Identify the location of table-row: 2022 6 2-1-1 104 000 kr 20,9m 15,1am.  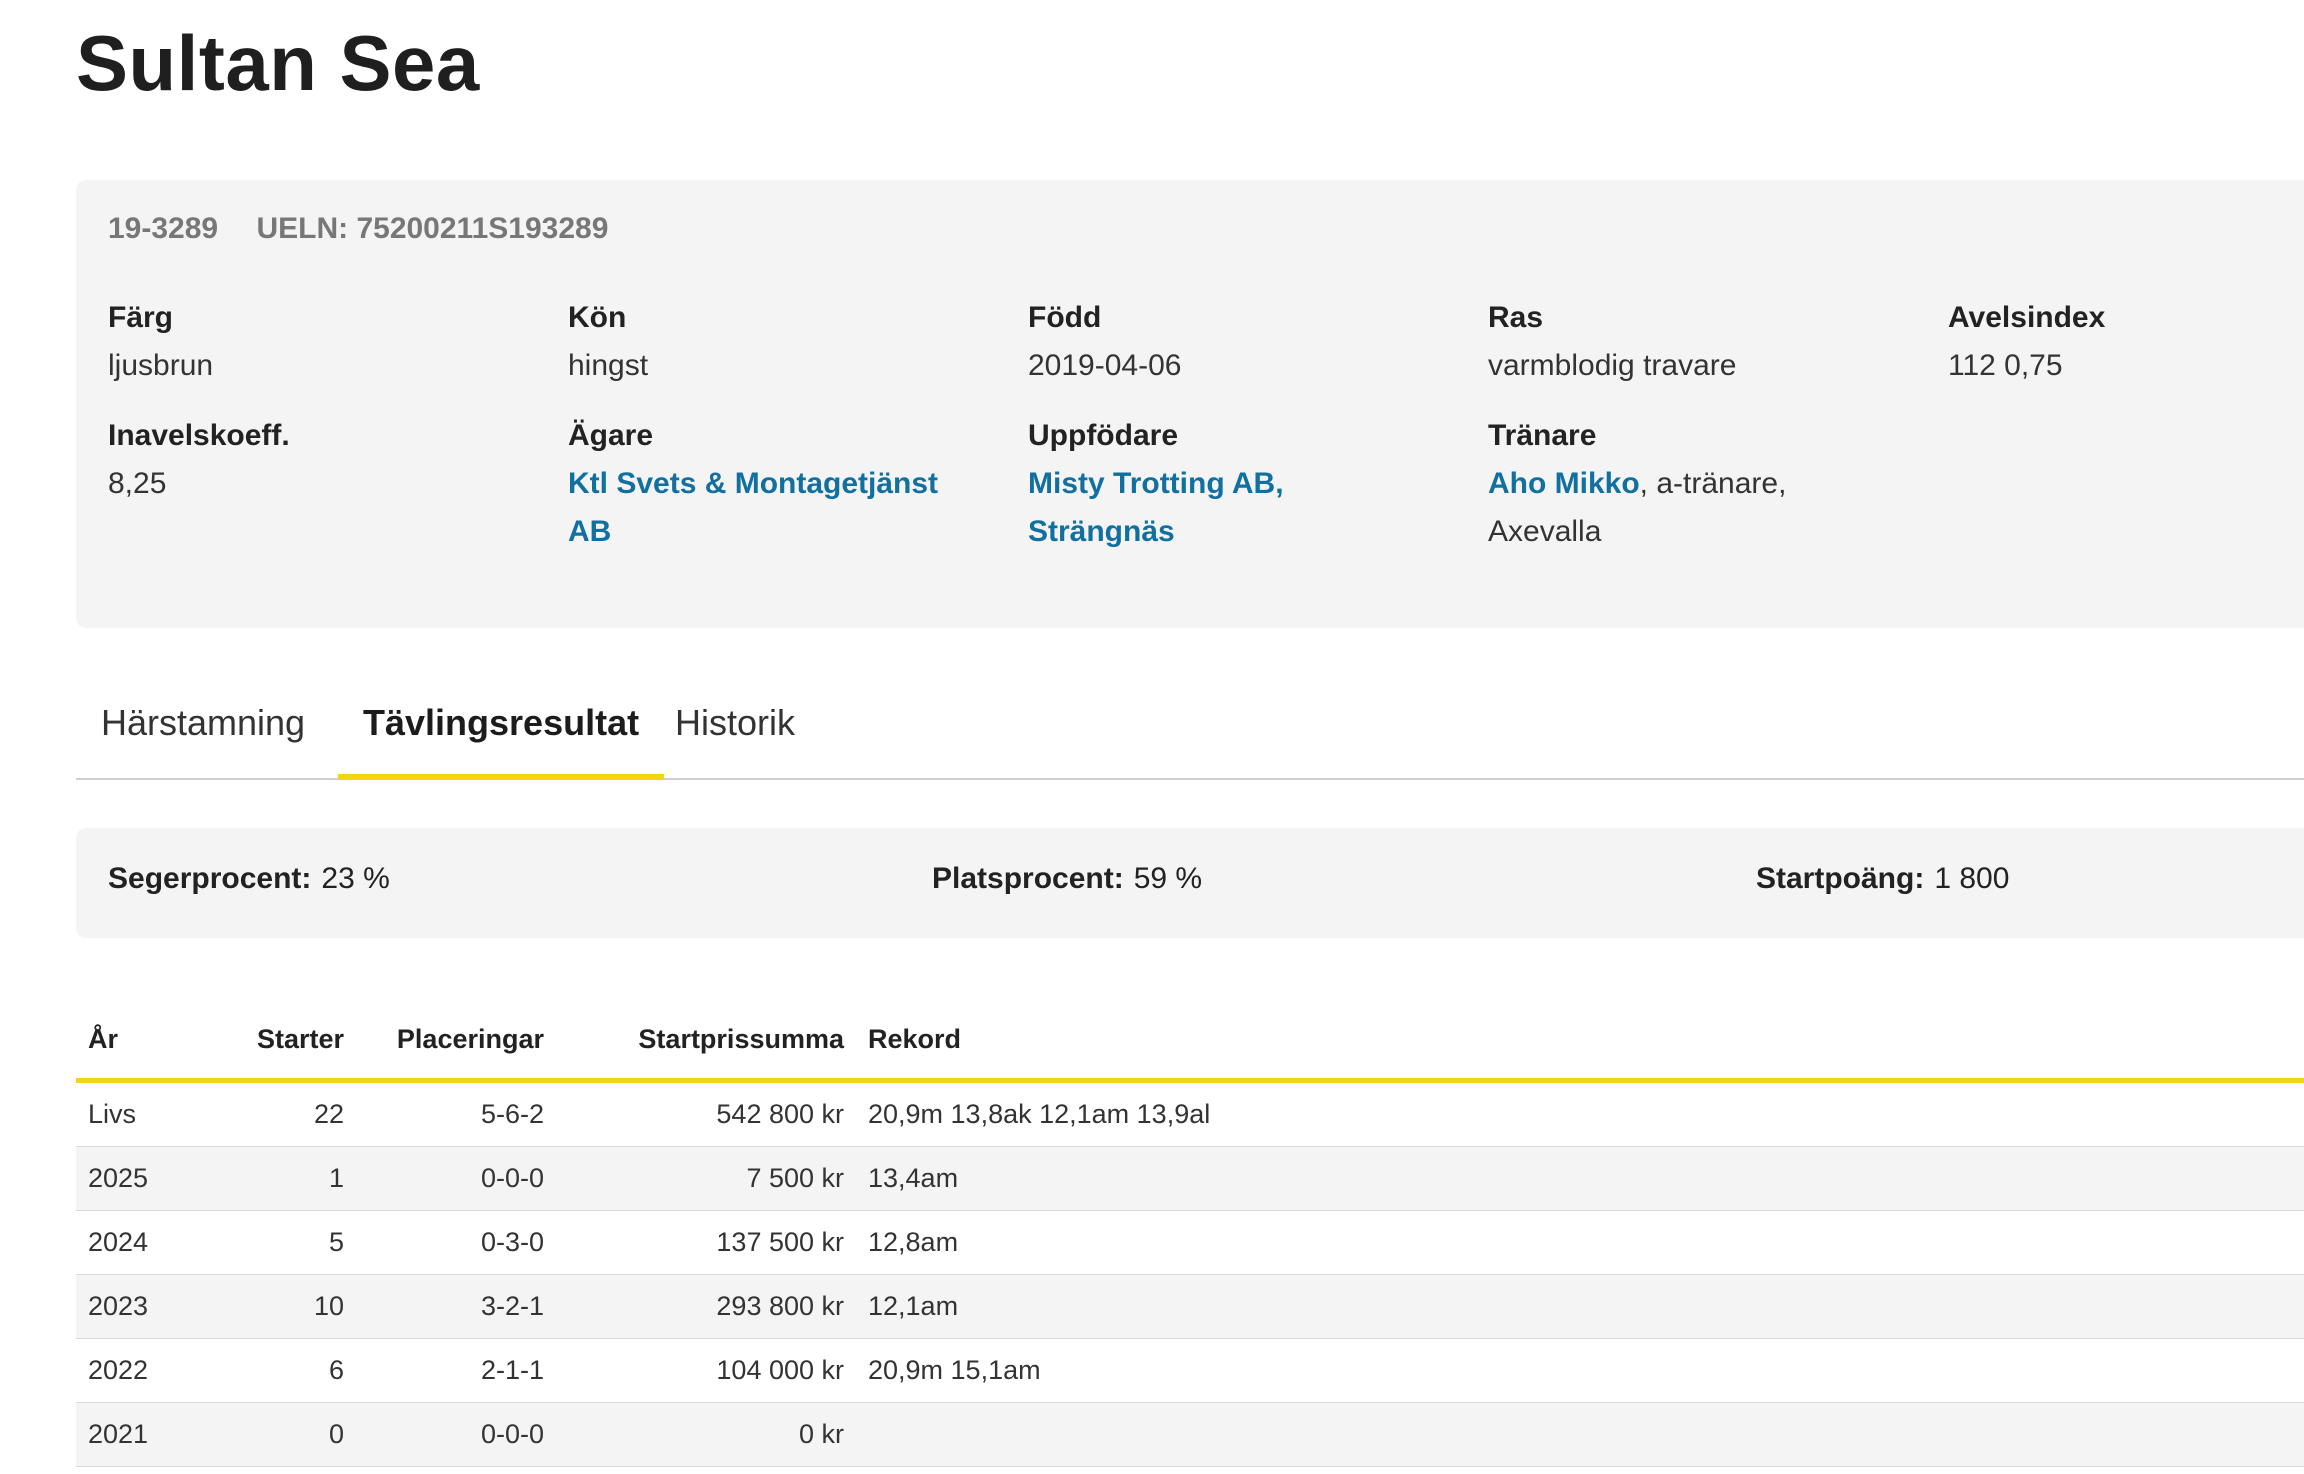
(1190, 1370).